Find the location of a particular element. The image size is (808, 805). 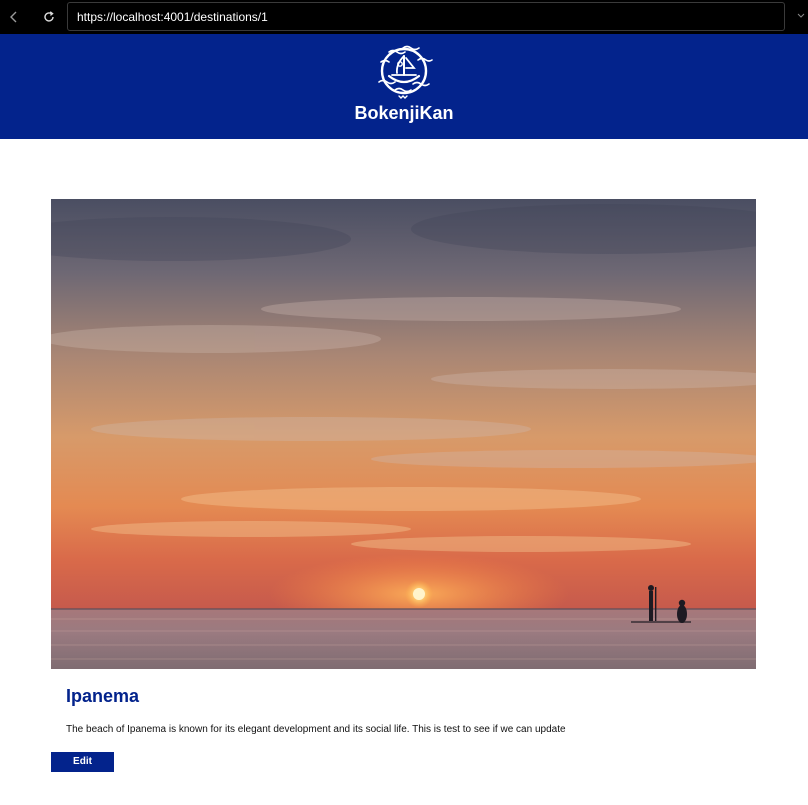

brand-name: BokenjiKan is located at coordinates (404, 113).